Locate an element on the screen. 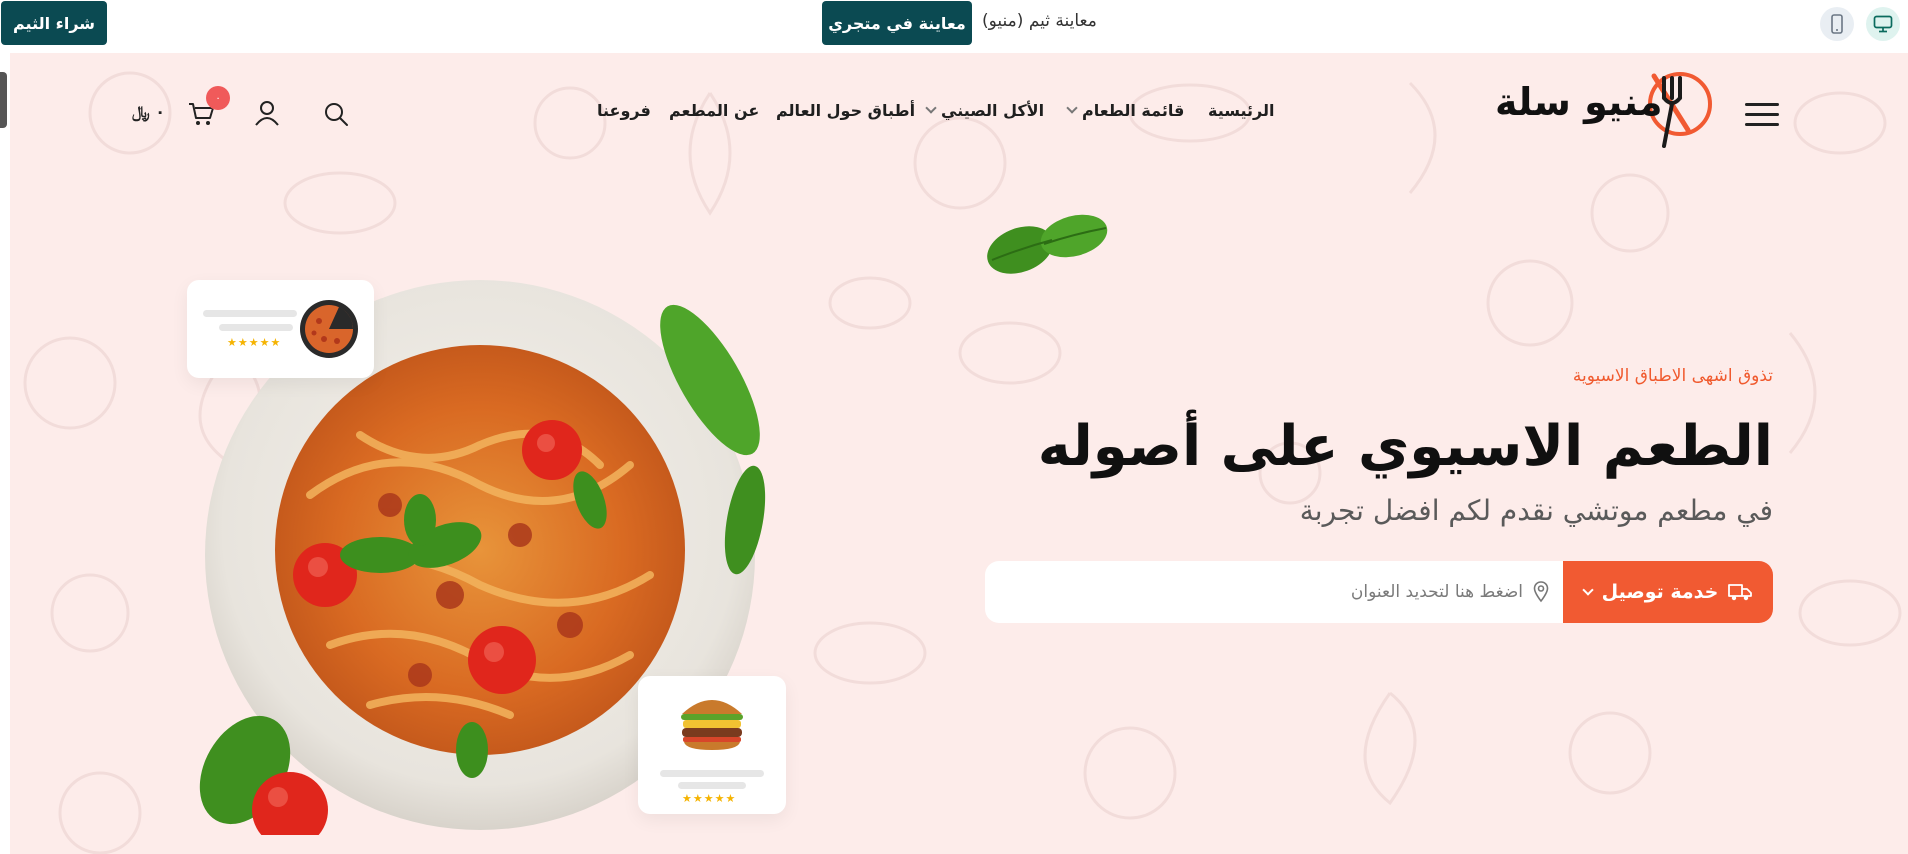  address-field is located at coordinates (1274, 592).